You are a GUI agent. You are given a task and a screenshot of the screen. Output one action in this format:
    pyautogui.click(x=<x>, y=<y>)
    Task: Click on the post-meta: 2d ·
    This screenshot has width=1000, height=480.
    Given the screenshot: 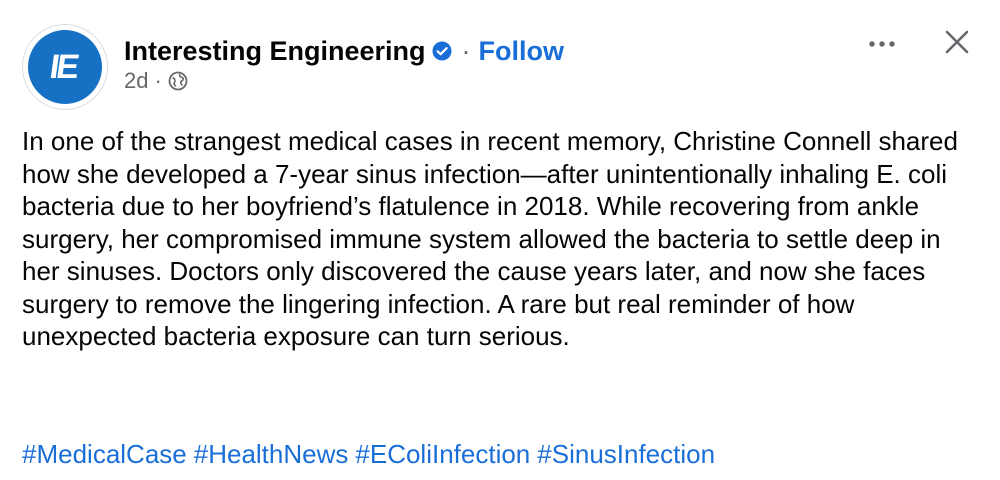 What is the action you would take?
    pyautogui.click(x=156, y=81)
    